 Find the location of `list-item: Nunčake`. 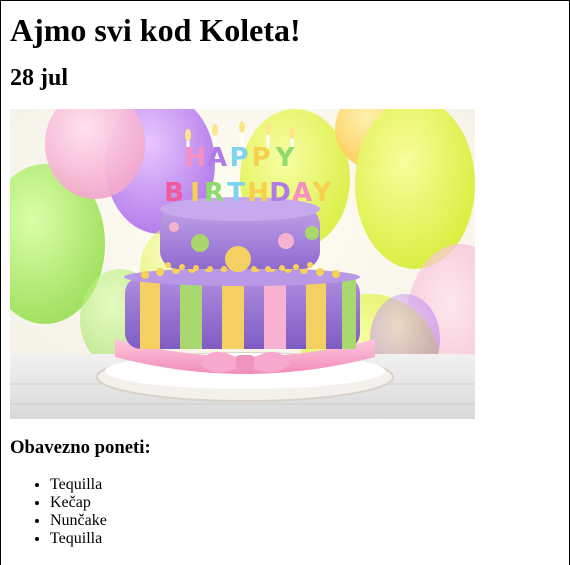

list-item: Nunčake is located at coordinates (305, 521).